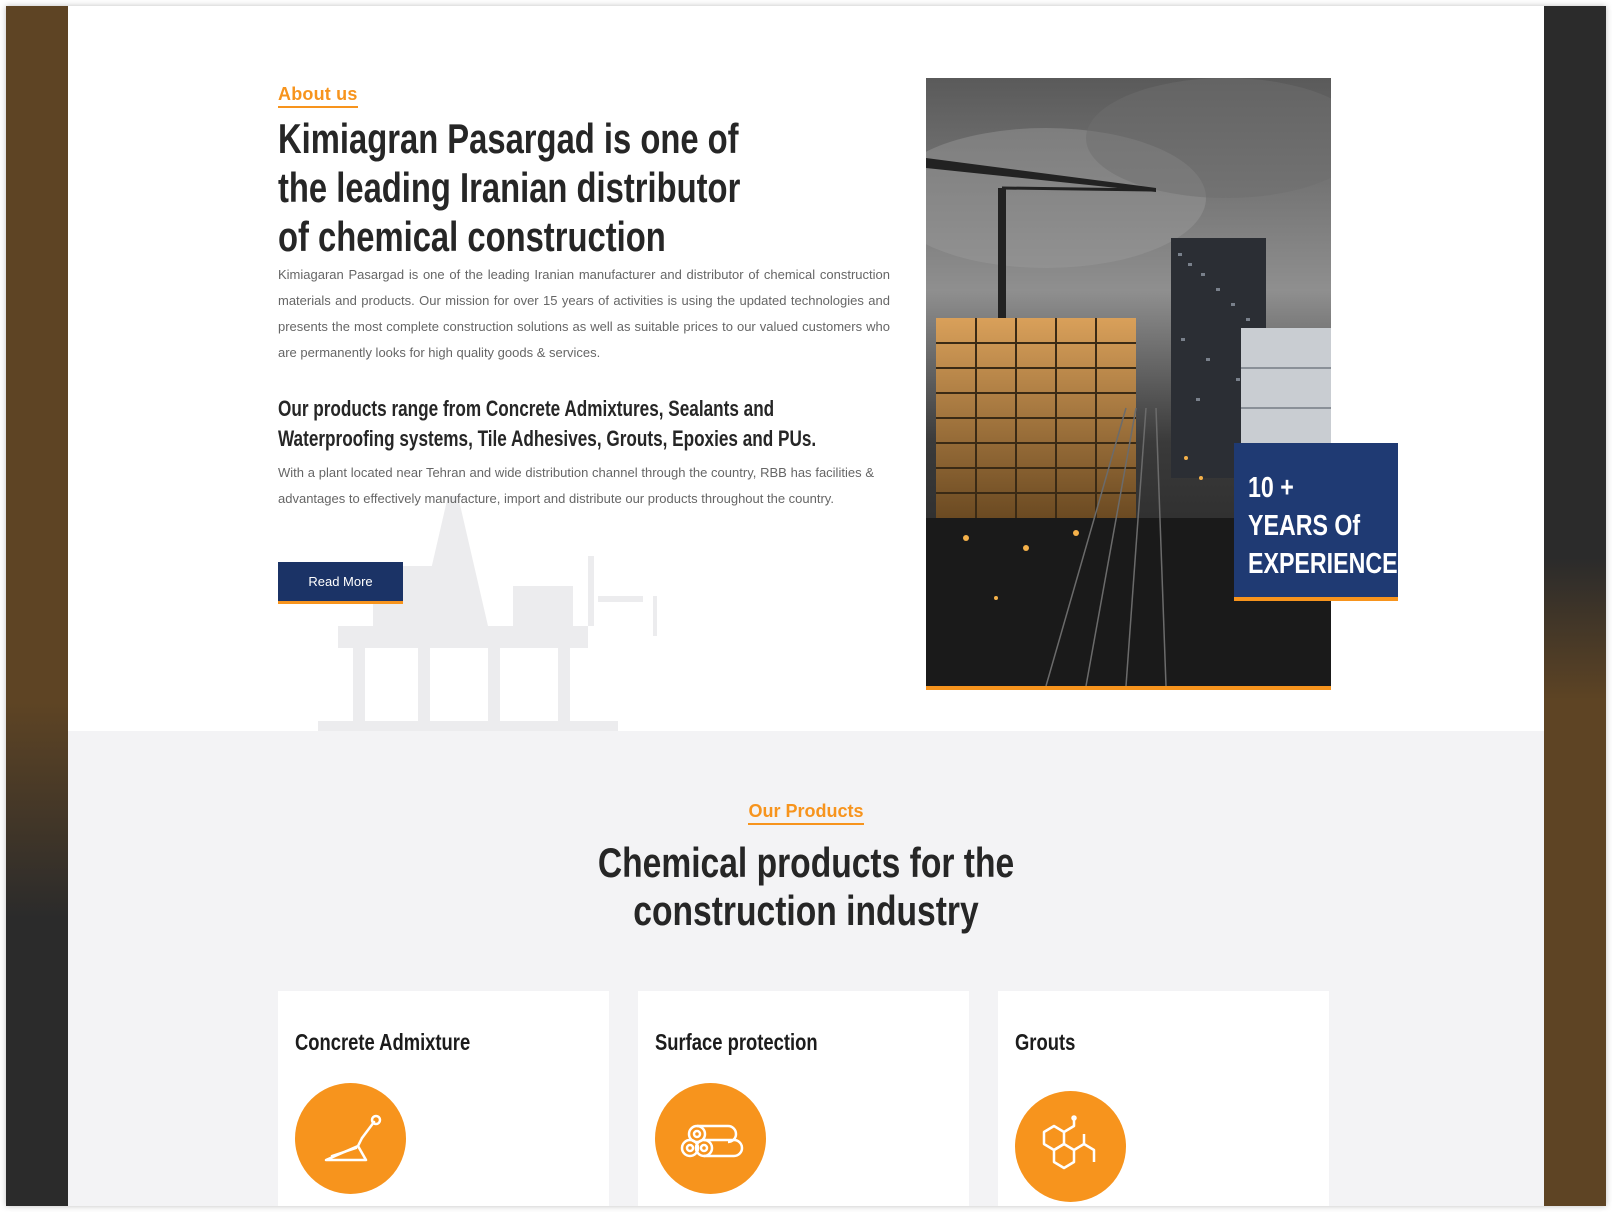 This screenshot has width=1612, height=1212. What do you see at coordinates (350, 1138) in the screenshot?
I see `trowel-icon` at bounding box center [350, 1138].